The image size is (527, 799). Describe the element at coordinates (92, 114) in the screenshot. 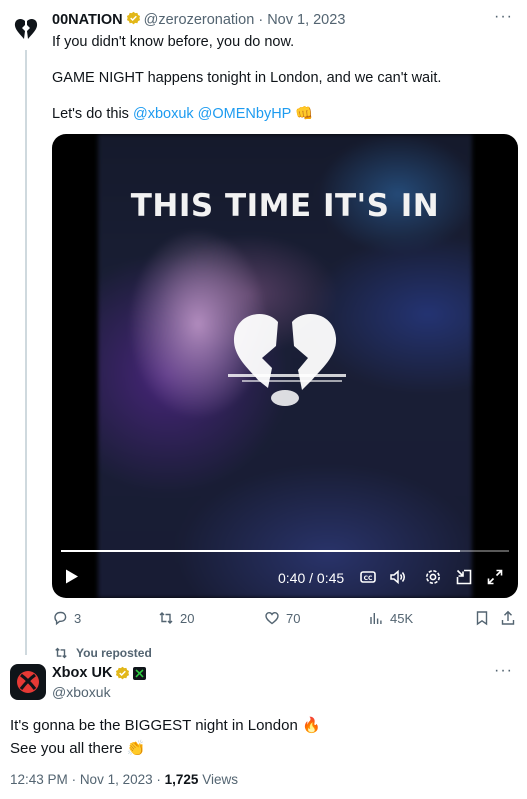

I see `tweet-text-prefix: Let's do this` at that location.